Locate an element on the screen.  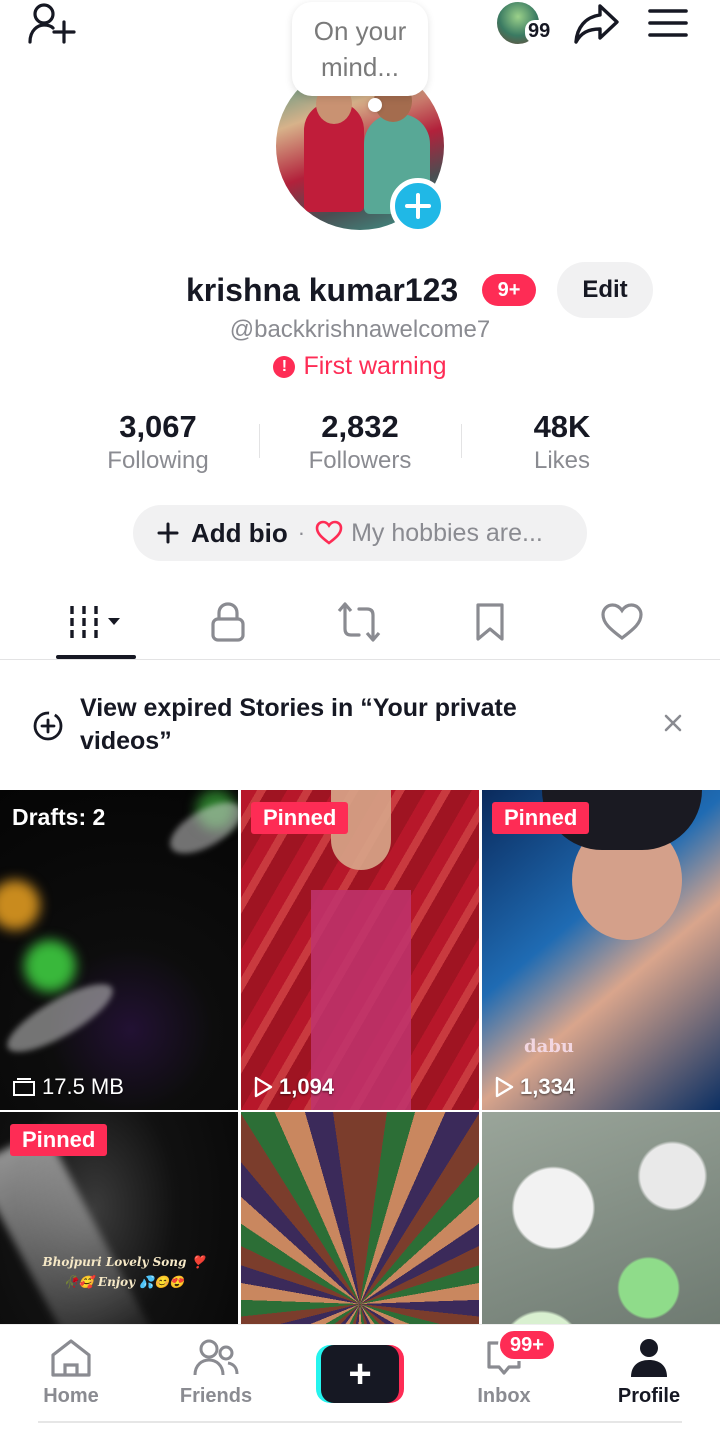
nav-friends: Friends is located at coordinates (216, 1375).